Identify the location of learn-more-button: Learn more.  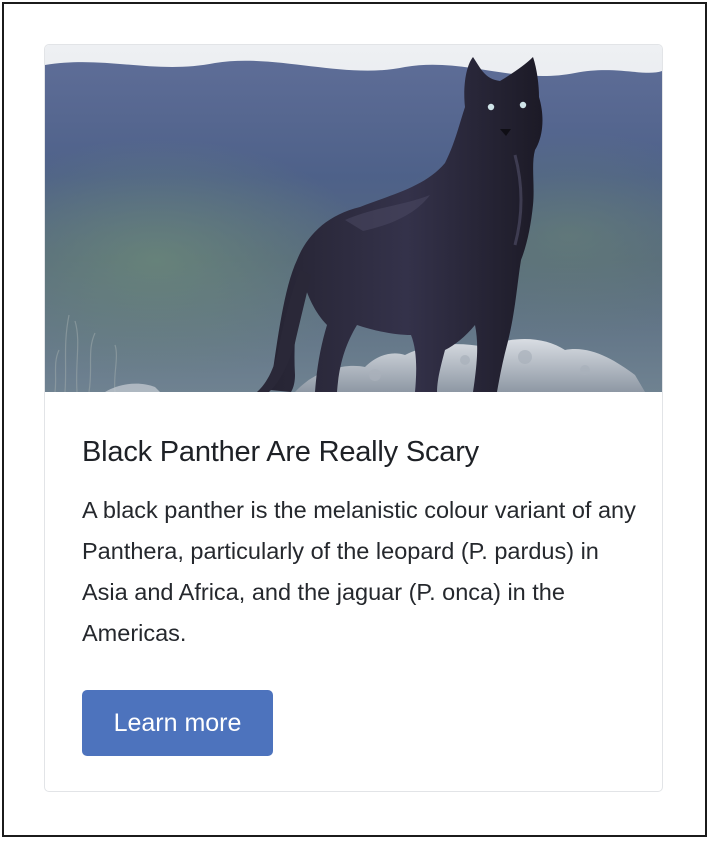
(177, 723).